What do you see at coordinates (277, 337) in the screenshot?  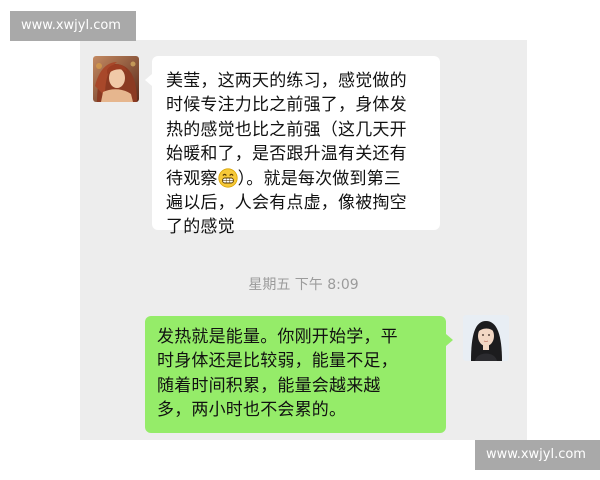 I see `message-line: 发热就是能量。你刚开始学，平` at bounding box center [277, 337].